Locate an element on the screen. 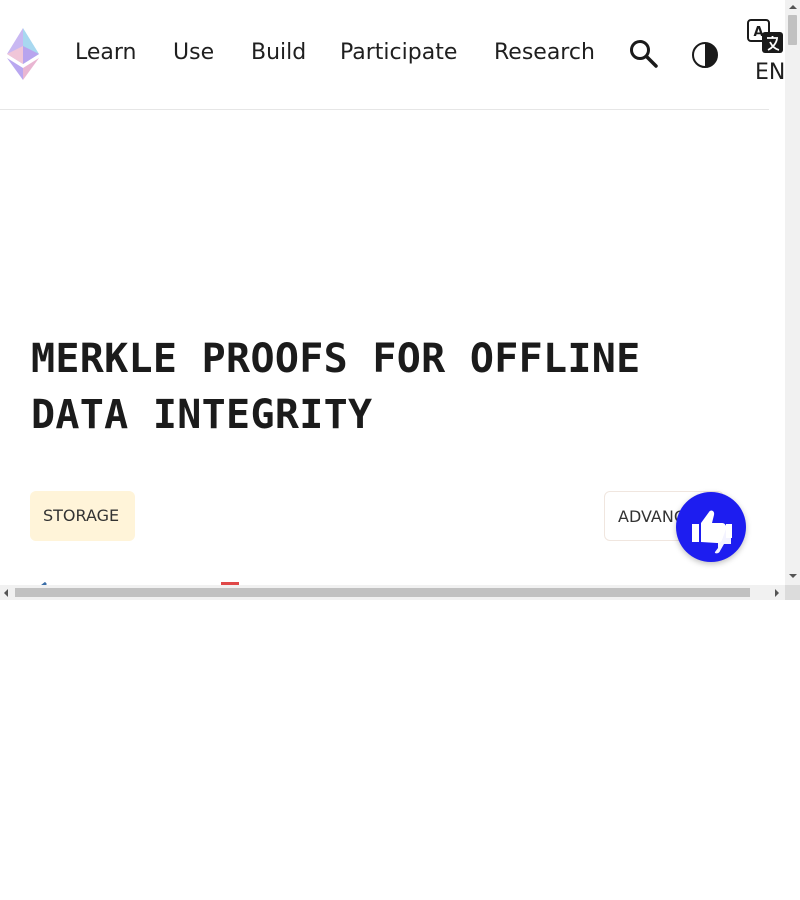  page-title: MERKLE PROOFS FOR OFFLINE DATA INTEGRITY is located at coordinates (336, 387).